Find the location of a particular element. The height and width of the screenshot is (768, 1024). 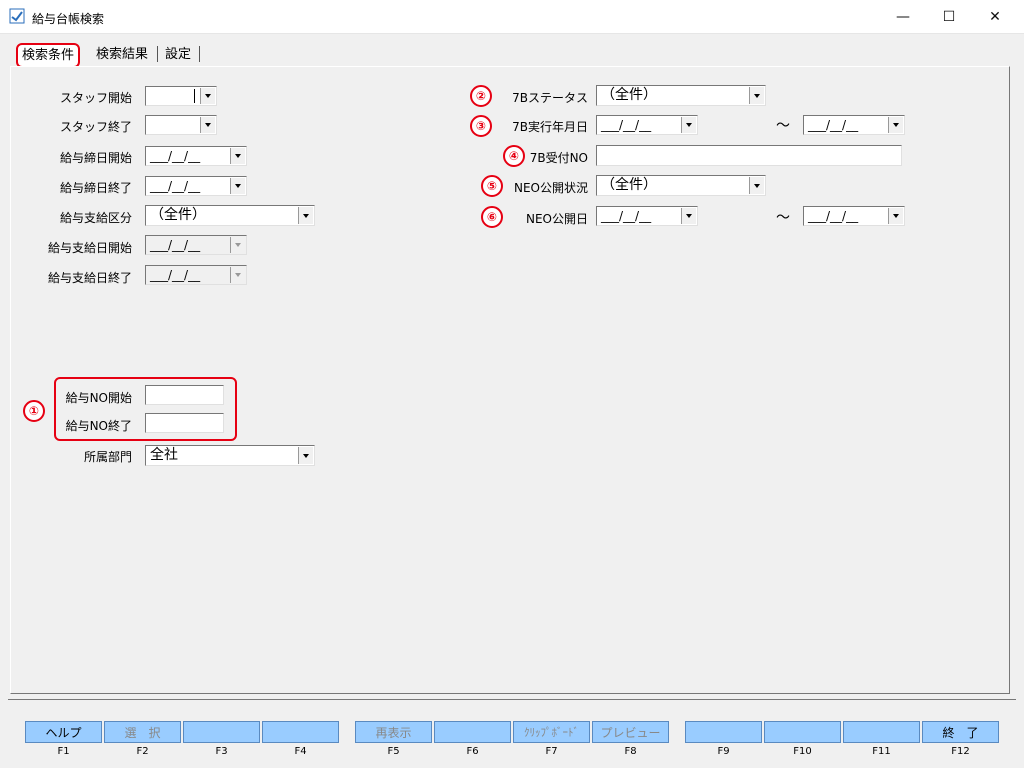

fkey-f3-button is located at coordinates (221, 732).